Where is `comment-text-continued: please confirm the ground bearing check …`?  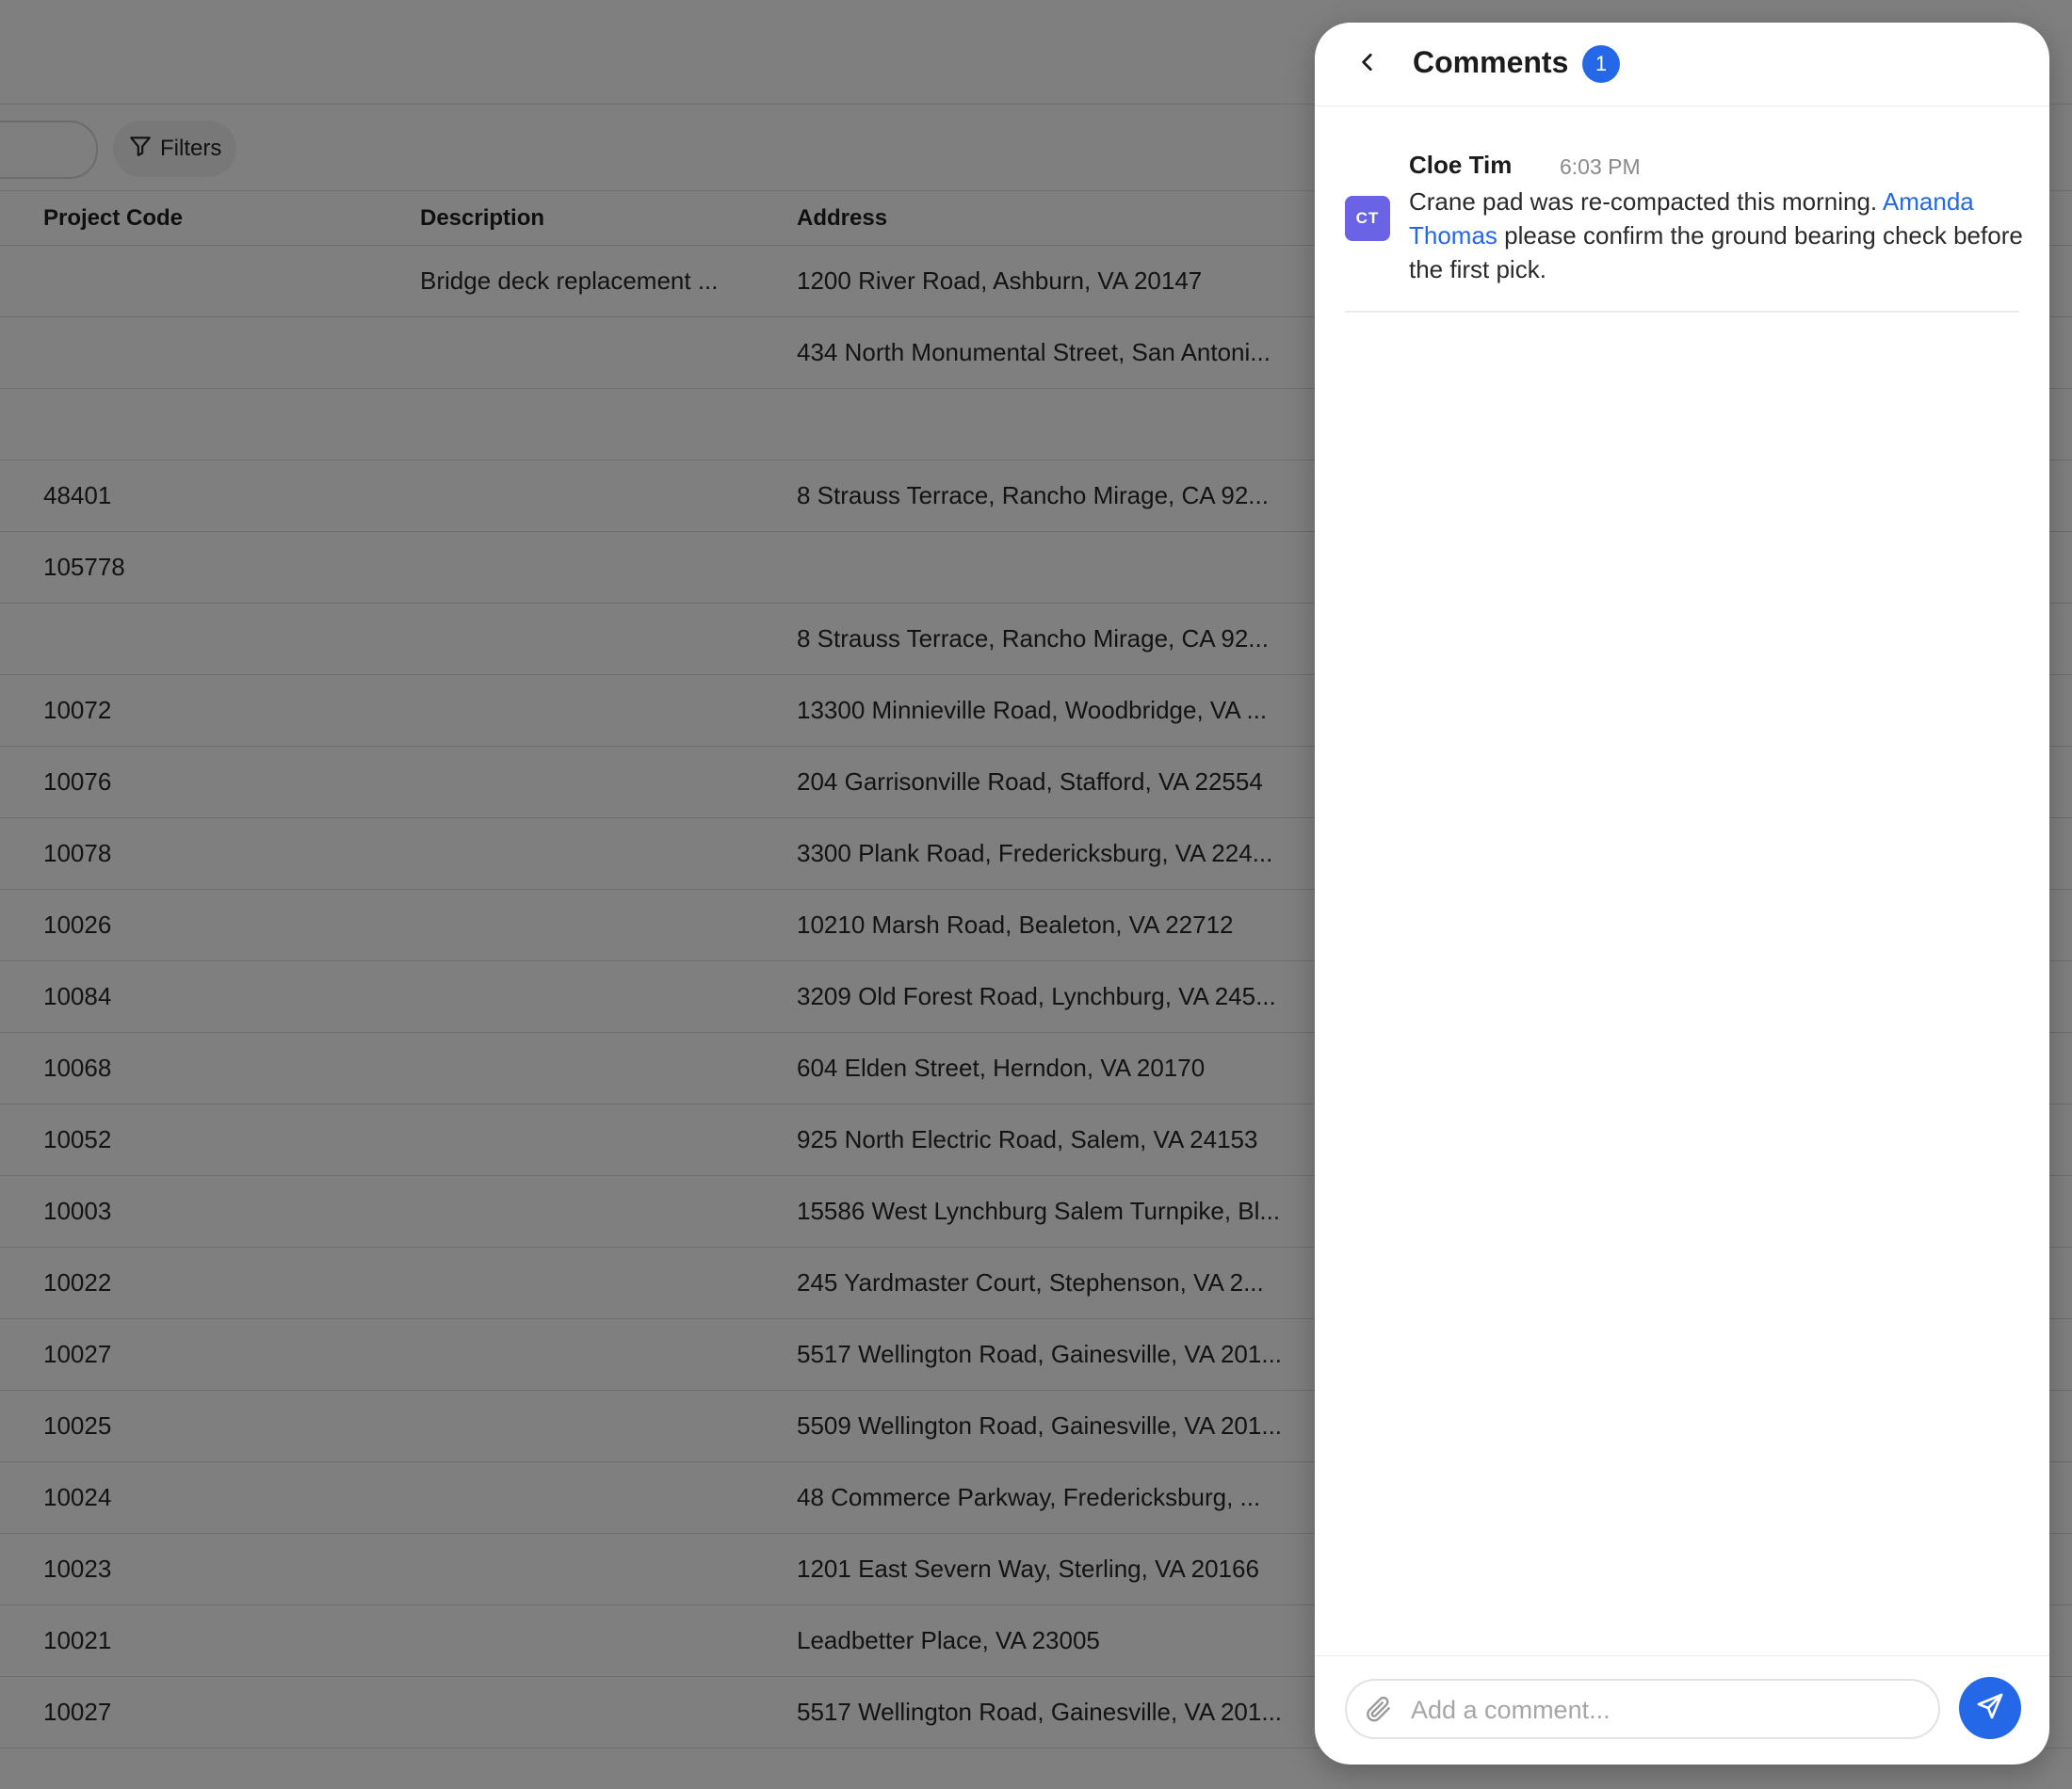 comment-text-continued: please confirm the ground bearing check … is located at coordinates (1716, 252).